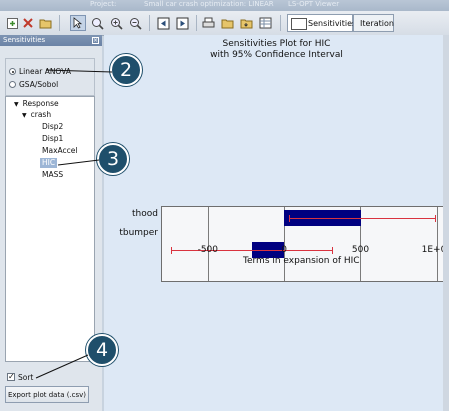  What do you see at coordinates (74, 224) in the screenshot?
I see `callout-pointers` at bounding box center [74, 224].